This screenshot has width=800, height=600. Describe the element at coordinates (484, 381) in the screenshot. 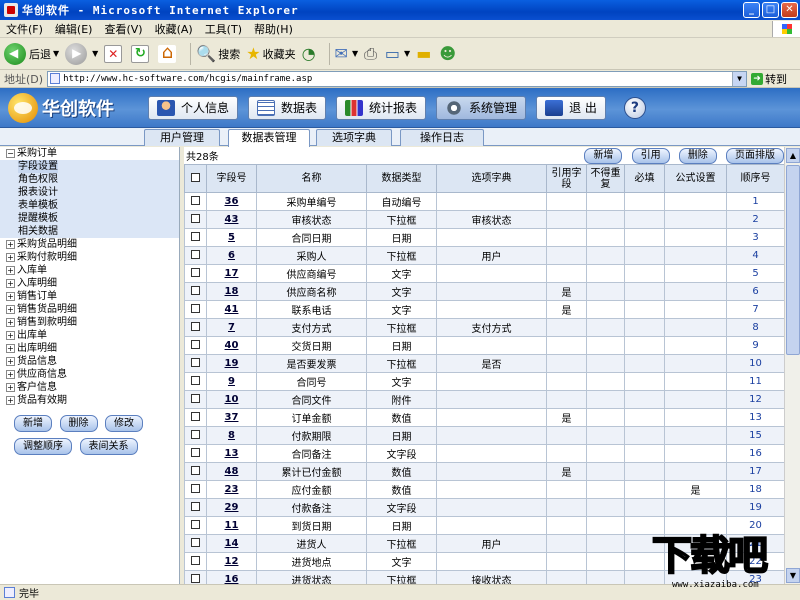

I see `table-row: 9 合同号 文字 11` at that location.